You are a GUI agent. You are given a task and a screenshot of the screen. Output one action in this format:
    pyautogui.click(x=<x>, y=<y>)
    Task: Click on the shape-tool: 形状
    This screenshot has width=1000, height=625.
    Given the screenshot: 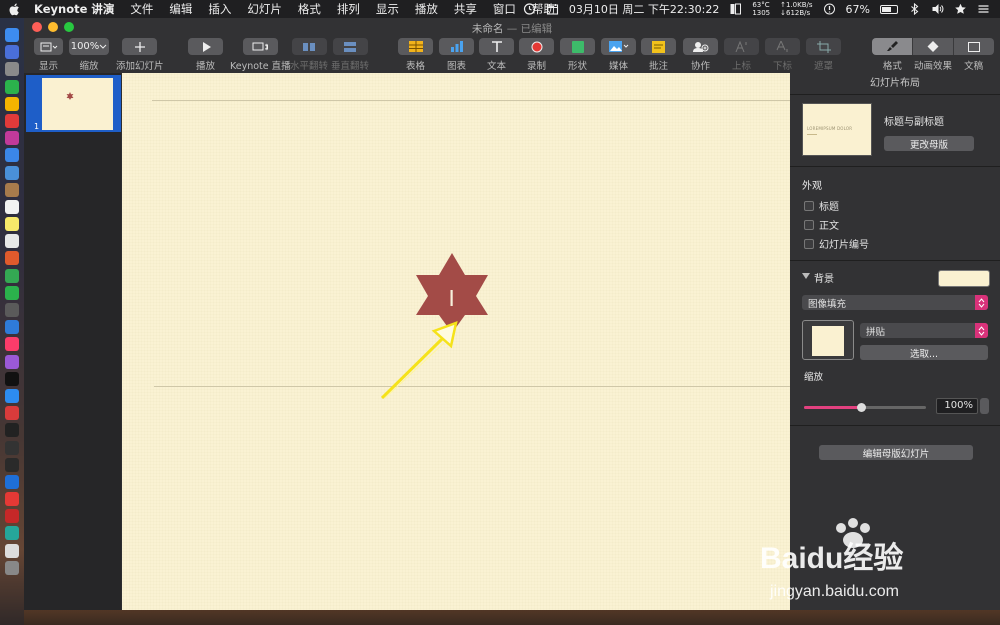 What is the action you would take?
    pyautogui.click(x=577, y=55)
    